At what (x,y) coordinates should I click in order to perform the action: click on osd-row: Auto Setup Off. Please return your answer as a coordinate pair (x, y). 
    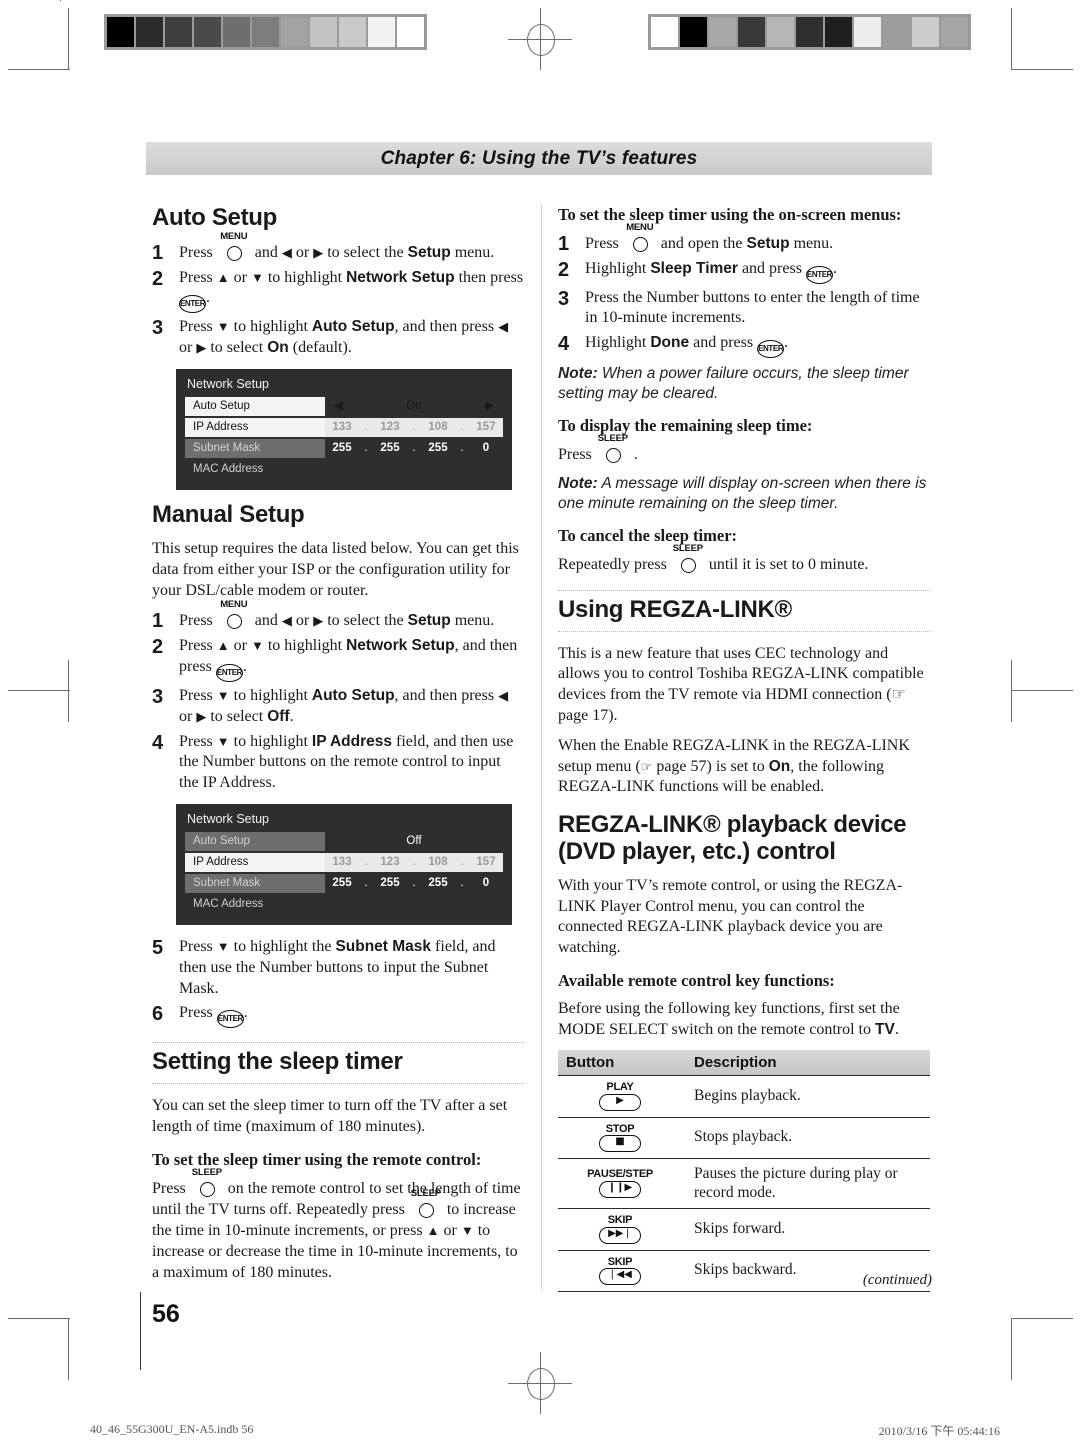
    Looking at the image, I should click on (344, 841).